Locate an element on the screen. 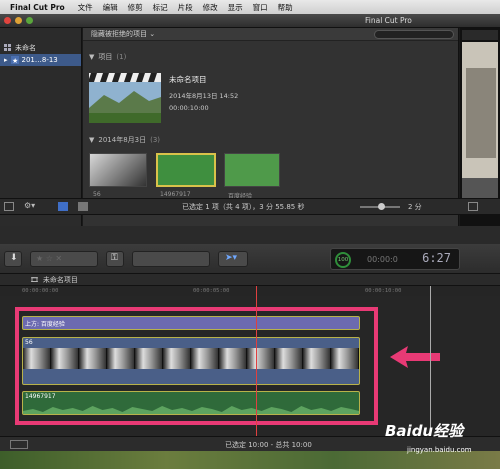 This screenshot has width=500, height=469. timeline-ruler: 00:00:00:00 00:00:05:00 00:00:10:00 is located at coordinates (250, 291).